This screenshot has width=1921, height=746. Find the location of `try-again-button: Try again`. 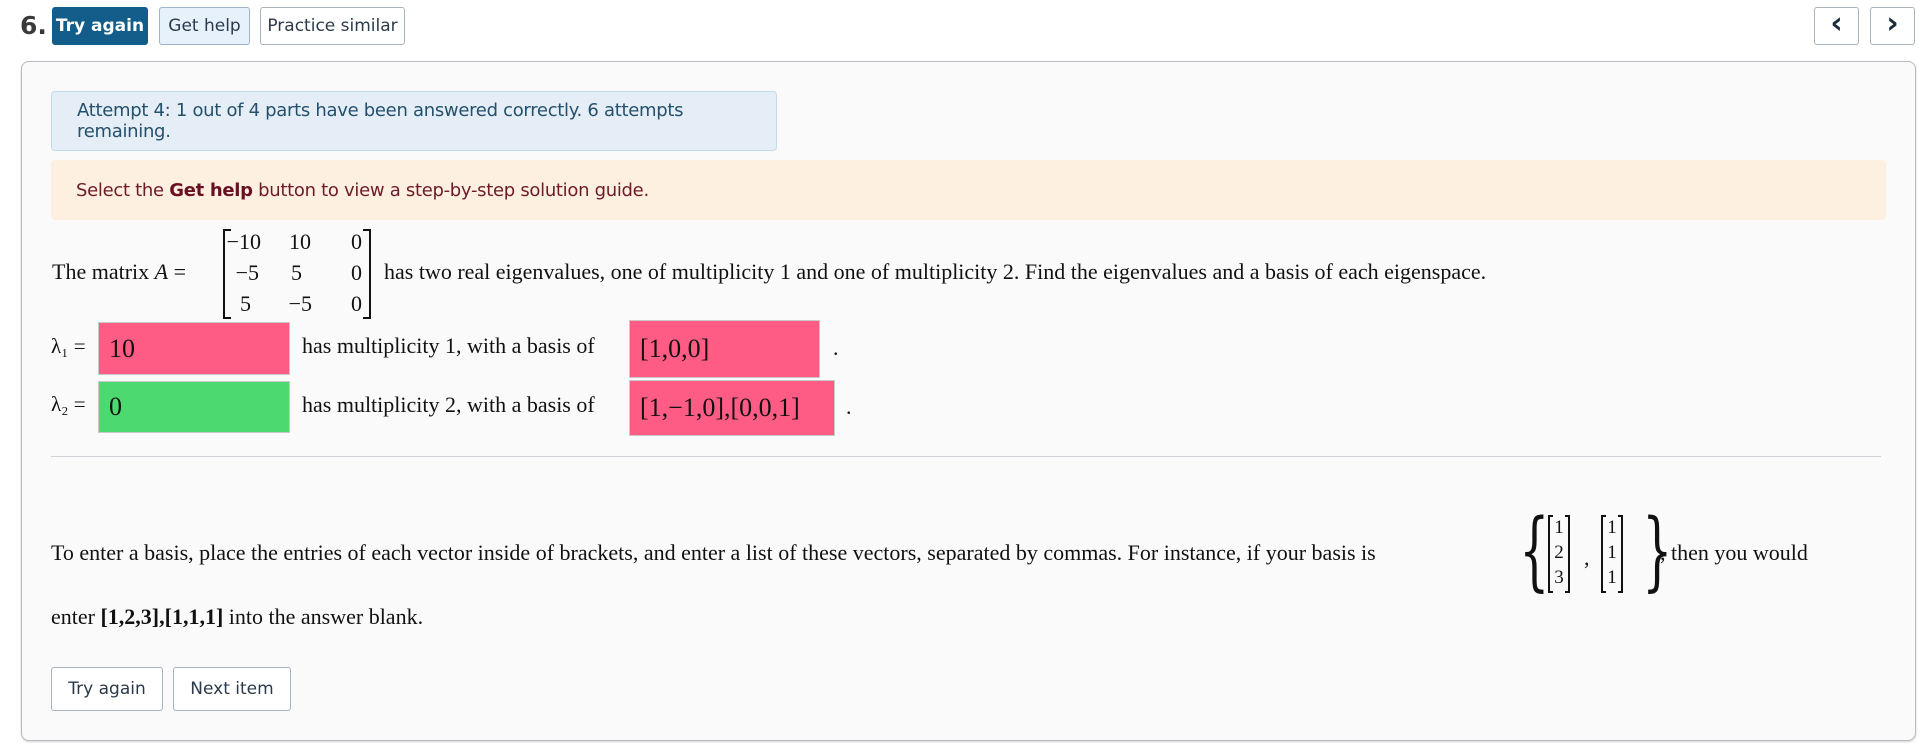

try-again-button: Try again is located at coordinates (100, 26).